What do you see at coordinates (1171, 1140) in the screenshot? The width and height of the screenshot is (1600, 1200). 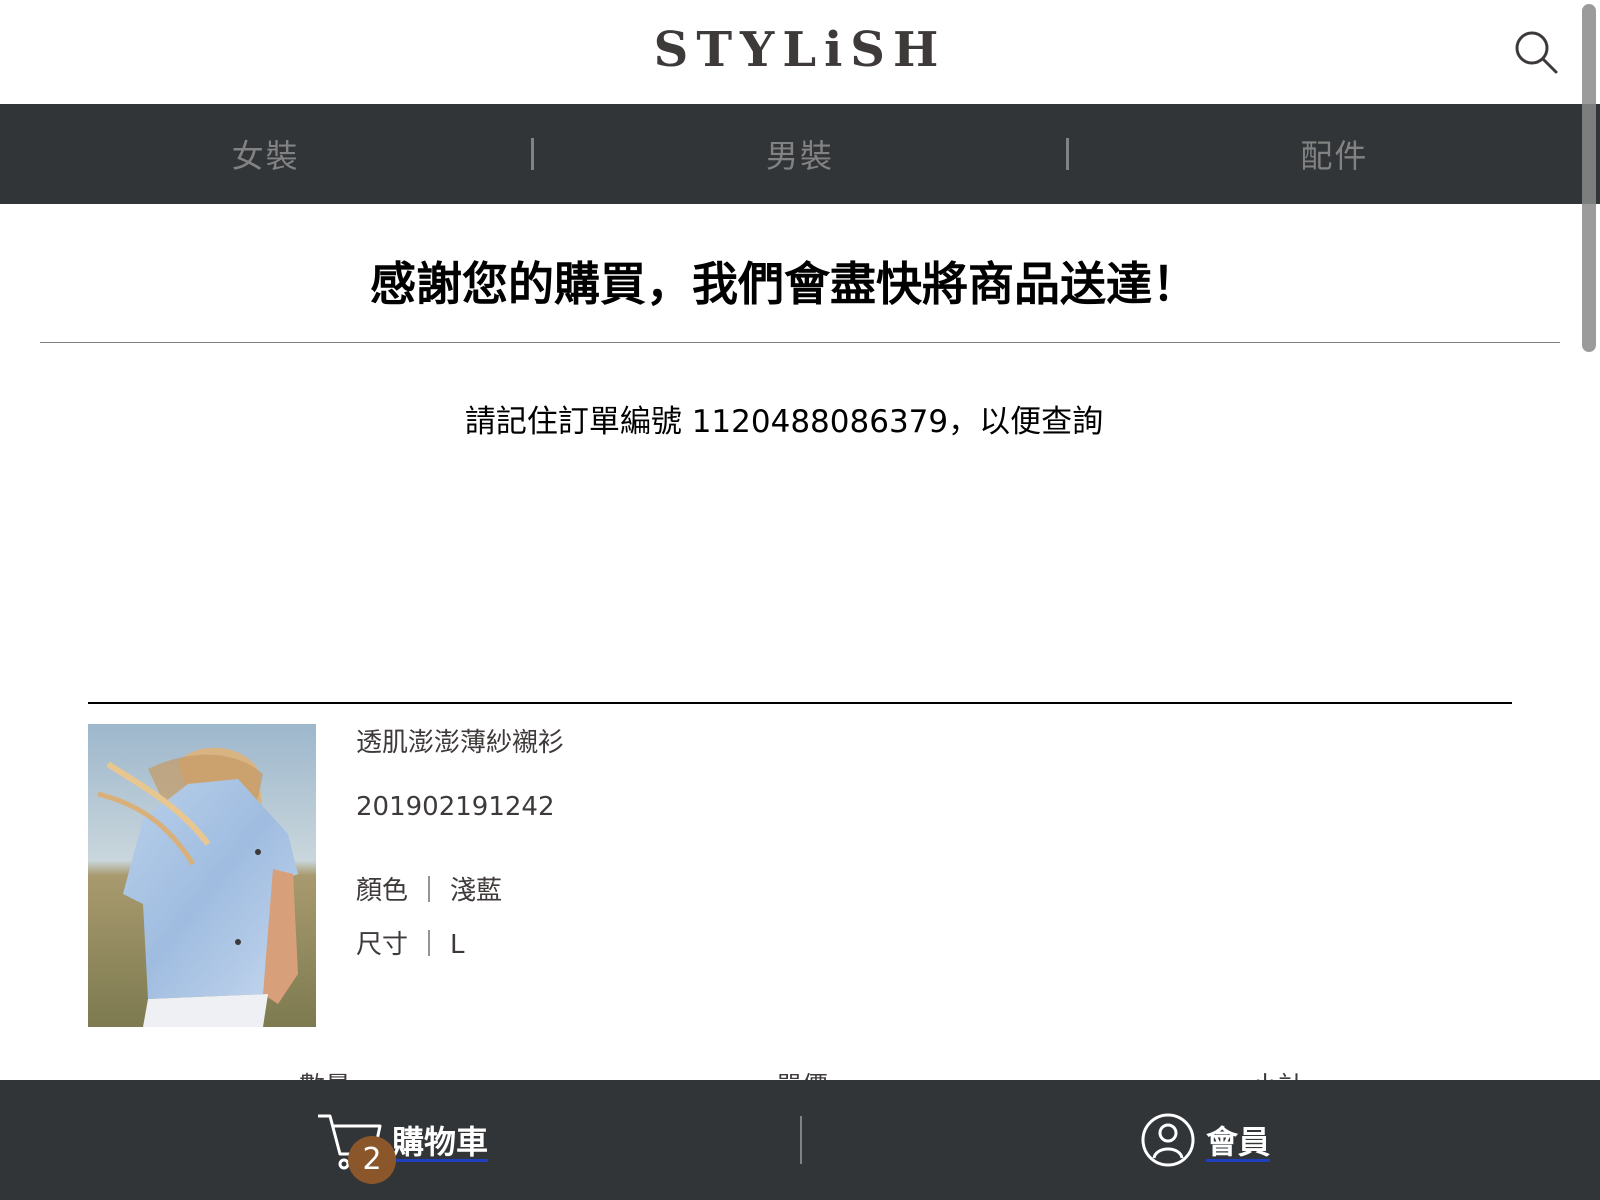 I see `member-icon` at bounding box center [1171, 1140].